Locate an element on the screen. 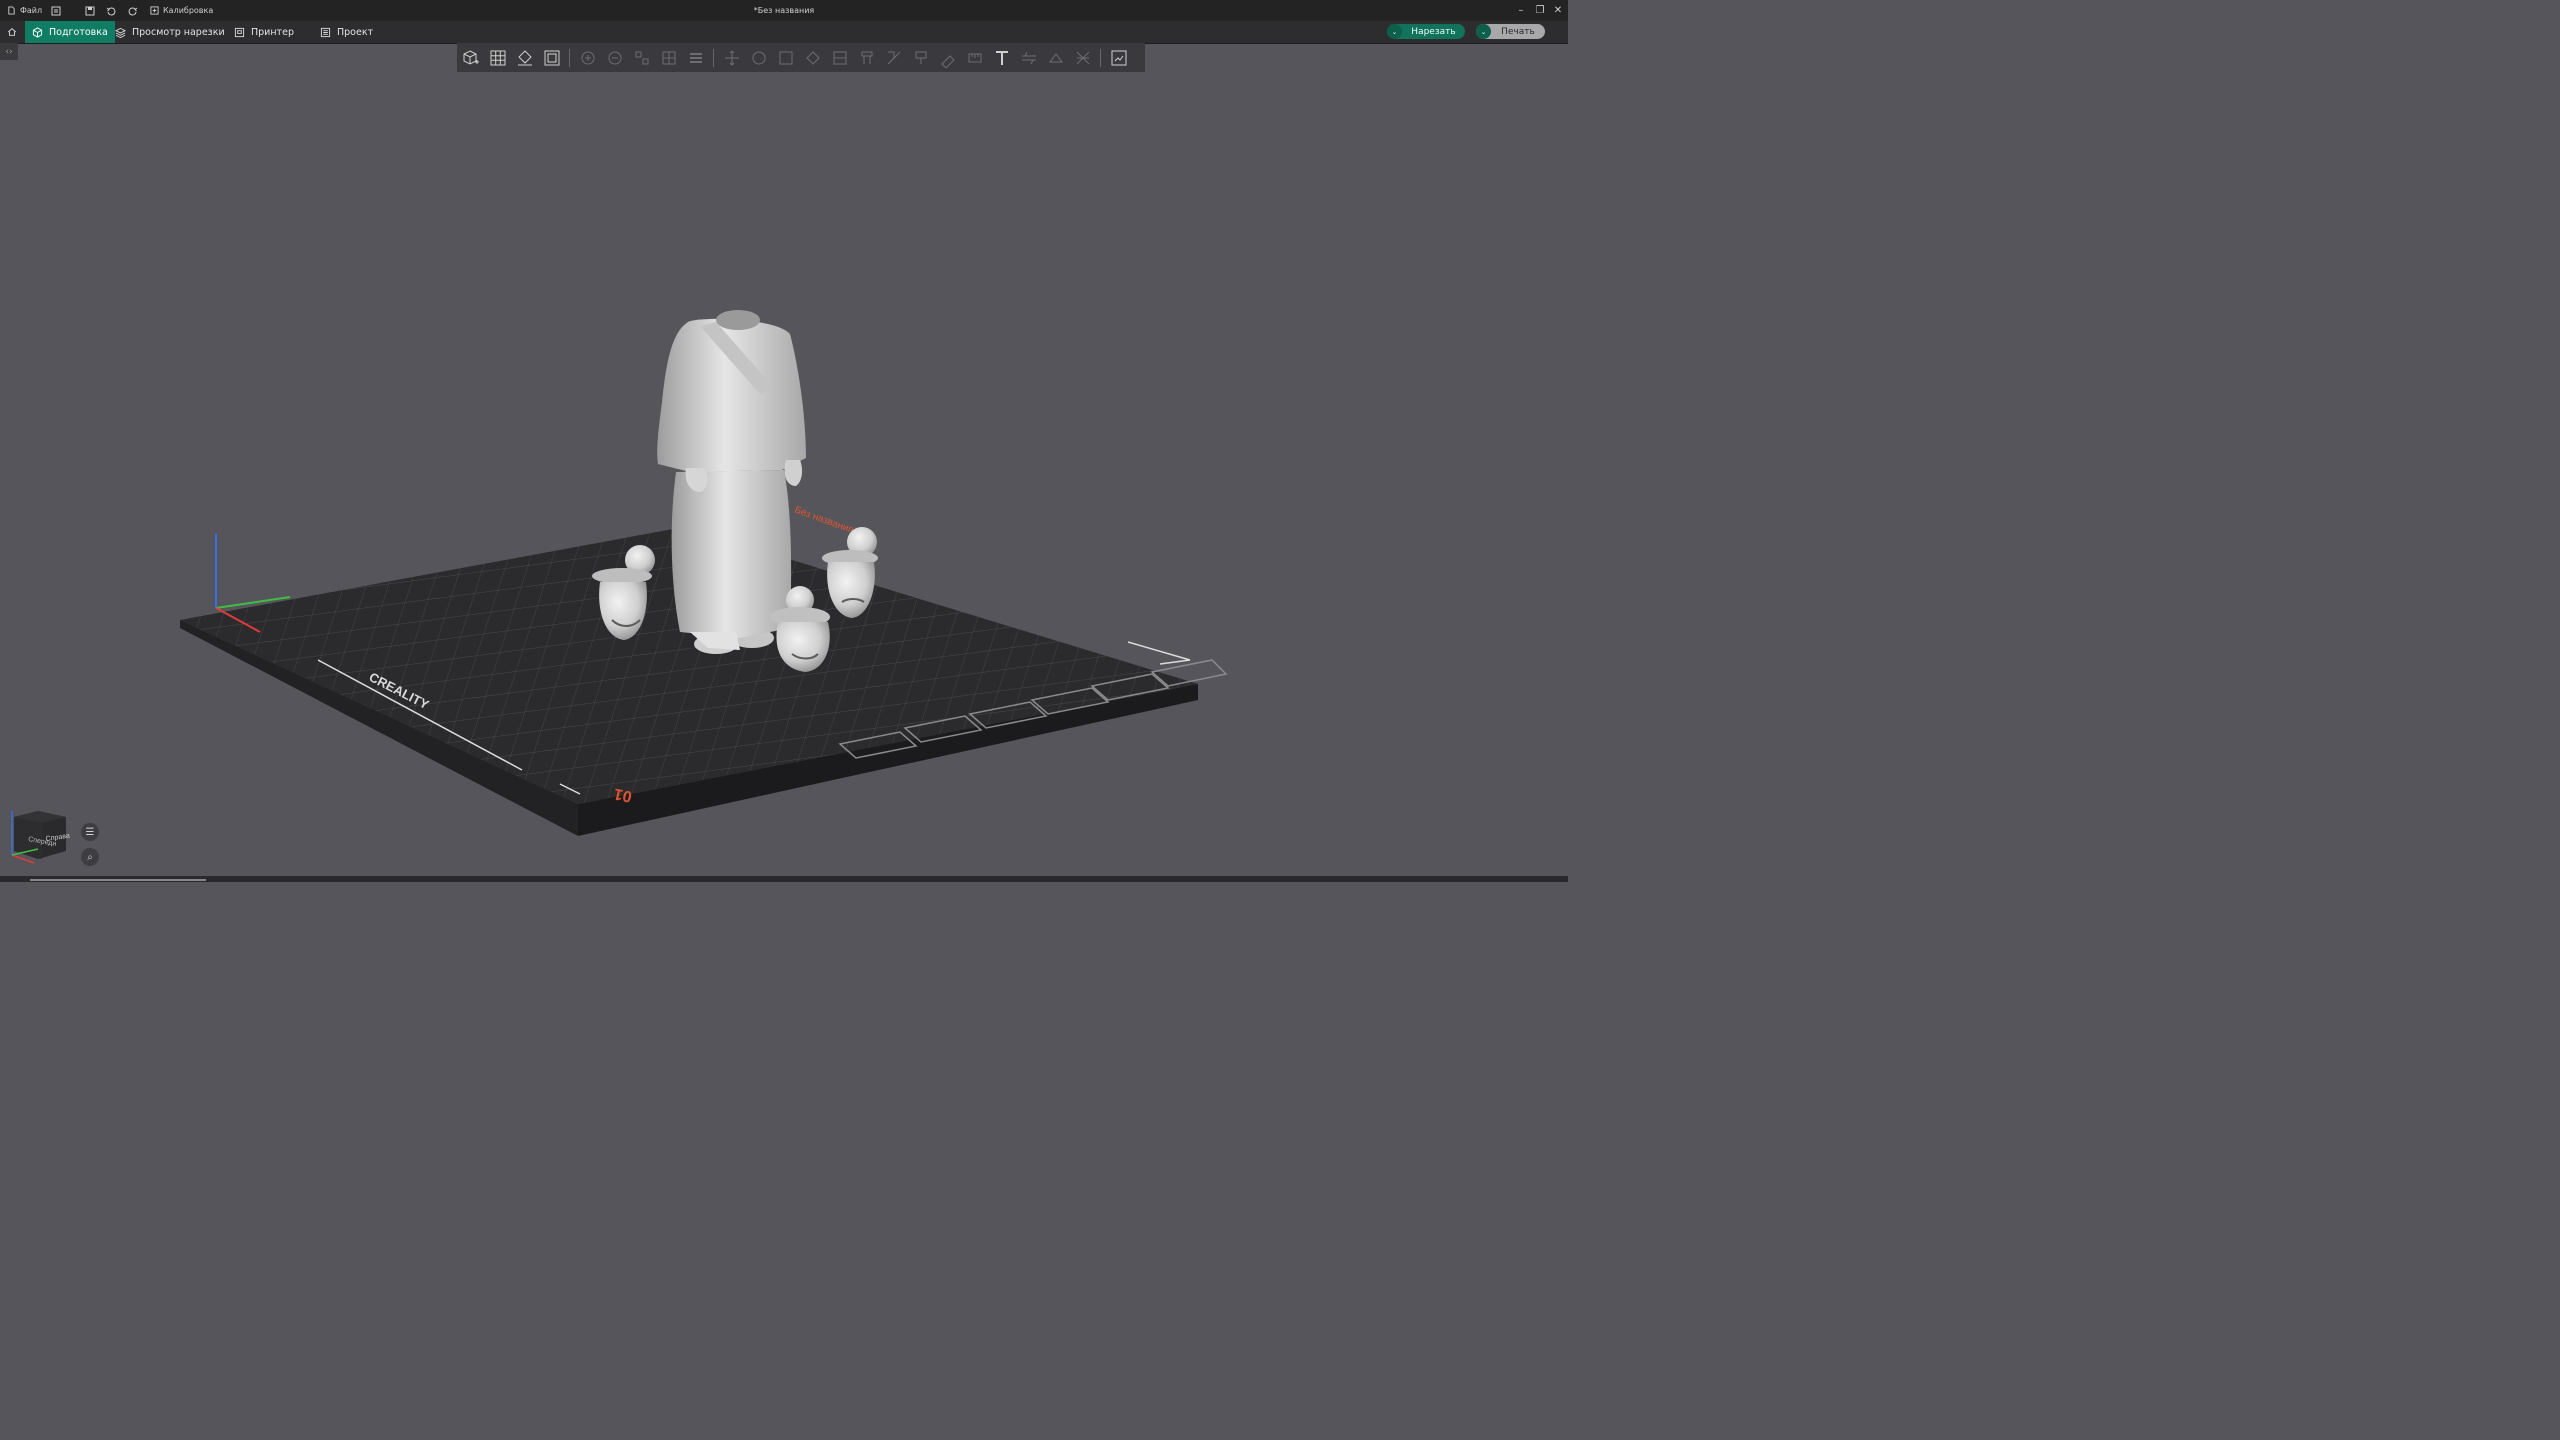 The image size is (2560, 1440). undo-icon is located at coordinates (111, 10).